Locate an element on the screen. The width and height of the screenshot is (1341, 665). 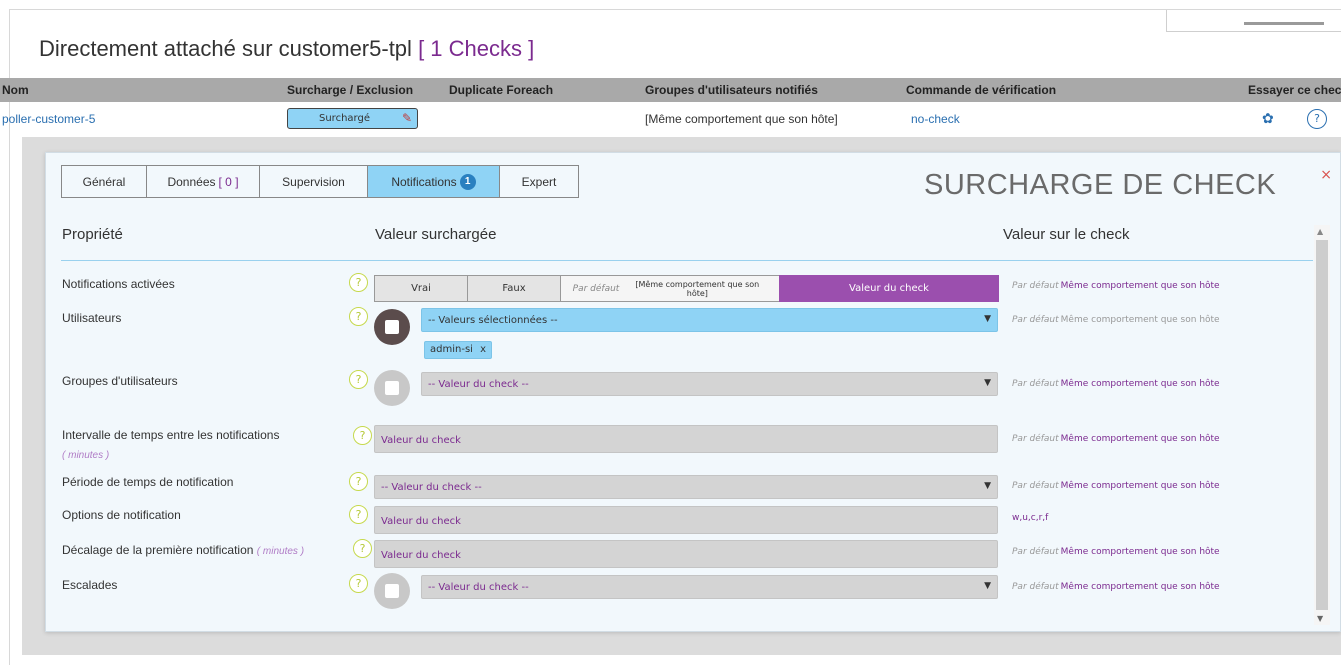
check-command-link: no-check is located at coordinates (935, 119).